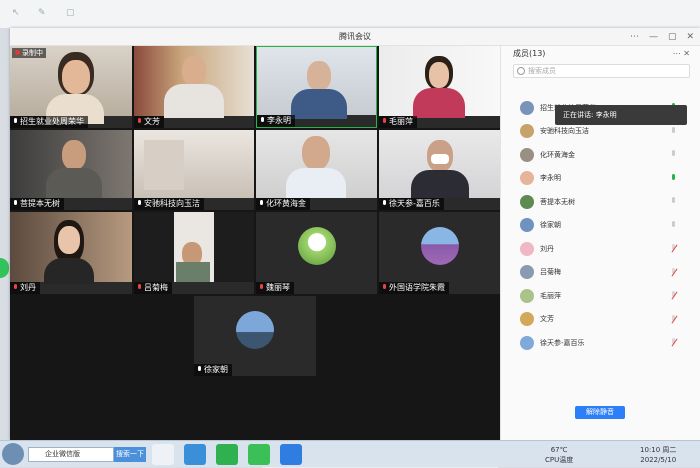  What do you see at coordinates (559, 455) in the screenshot?
I see `cpu-temp-widget: 67℃ CPU温度` at bounding box center [559, 455].